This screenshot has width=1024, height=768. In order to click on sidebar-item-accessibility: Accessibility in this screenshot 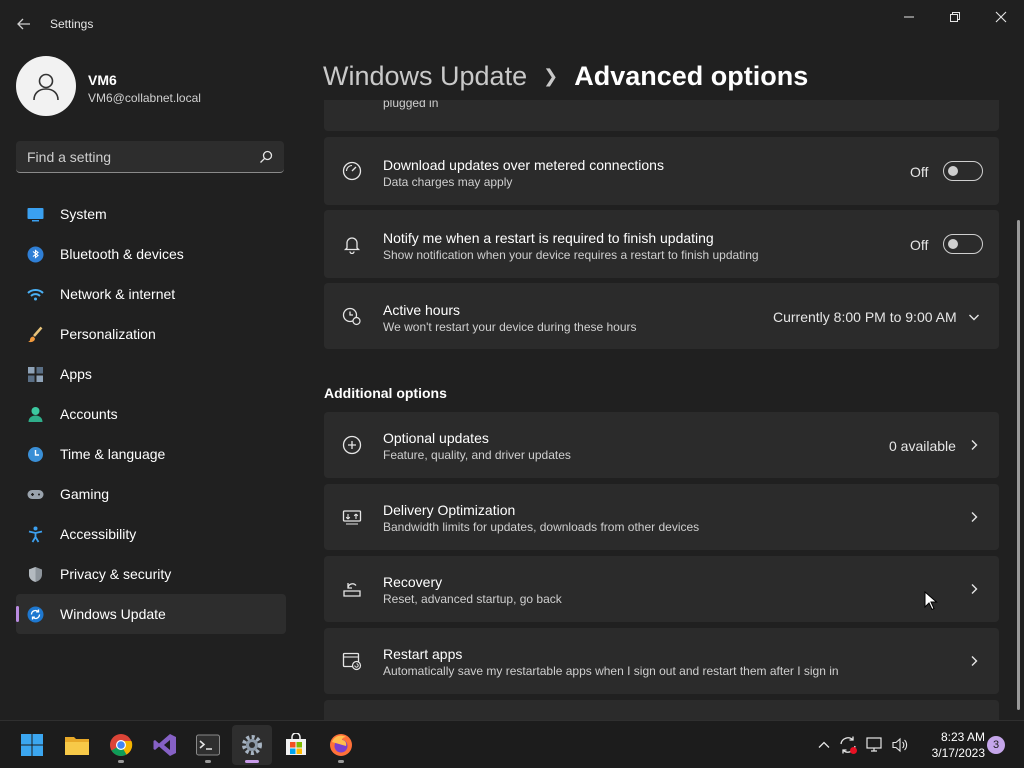, I will do `click(151, 534)`.